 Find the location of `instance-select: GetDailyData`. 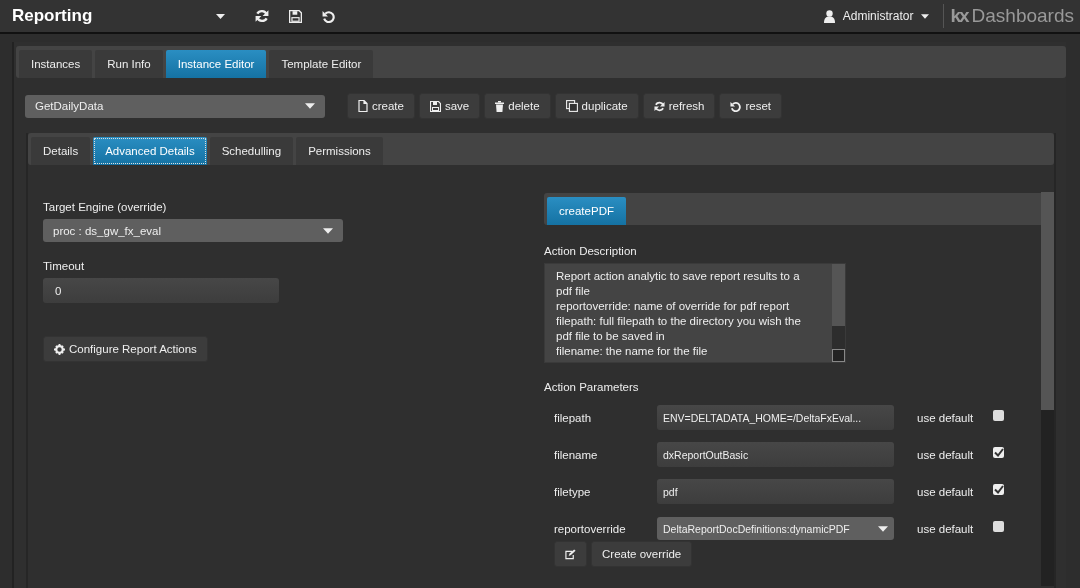

instance-select: GetDailyData is located at coordinates (175, 106).